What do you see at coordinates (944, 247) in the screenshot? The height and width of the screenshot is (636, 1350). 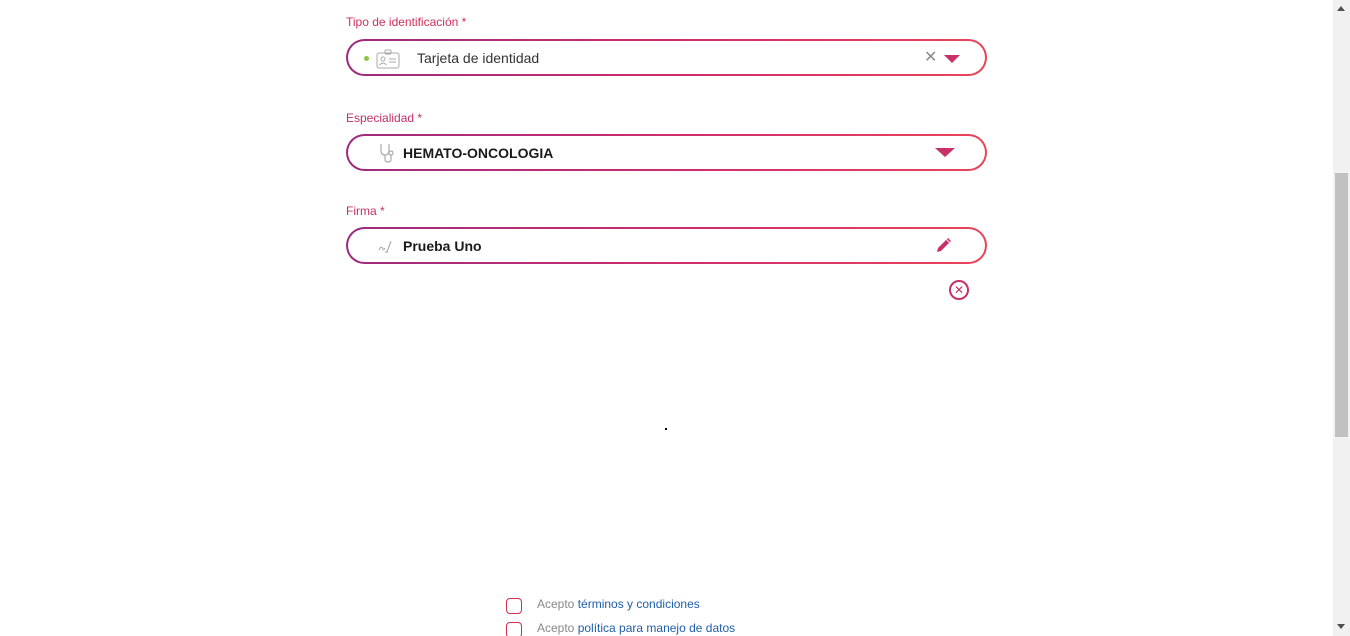 I see `pencil-icon` at bounding box center [944, 247].